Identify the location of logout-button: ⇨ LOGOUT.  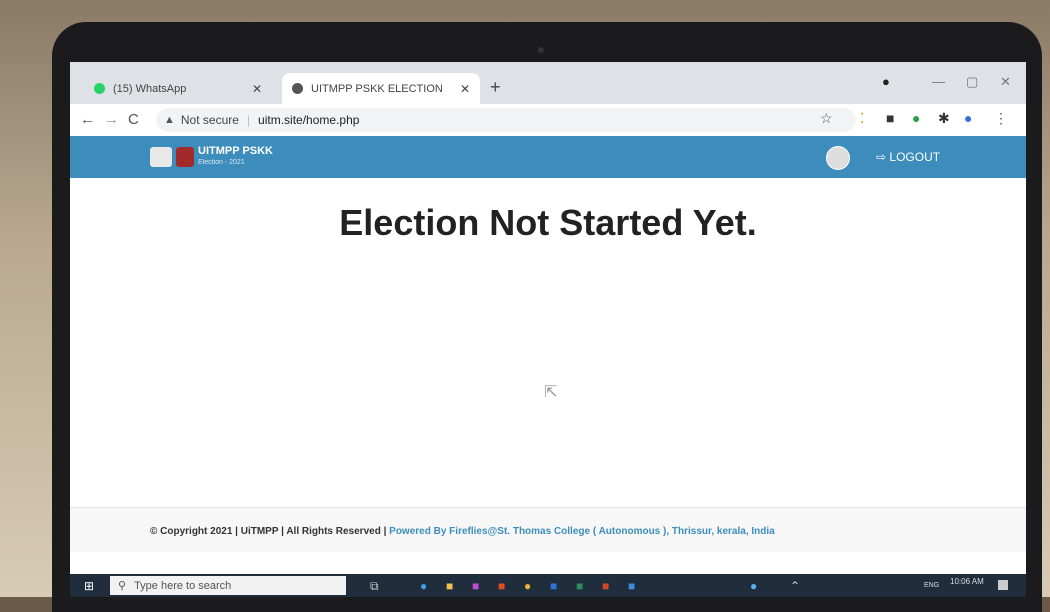
(908, 157).